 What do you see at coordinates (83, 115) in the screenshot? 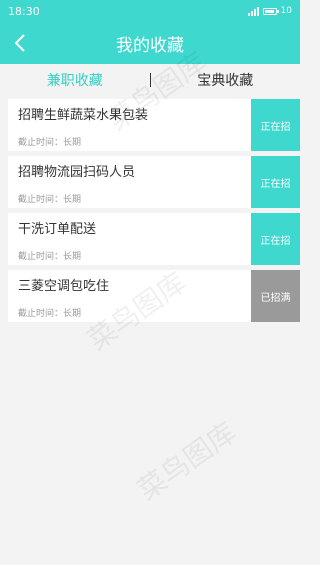
I see `item-title: 招聘生鲜蔬菜水果包装` at bounding box center [83, 115].